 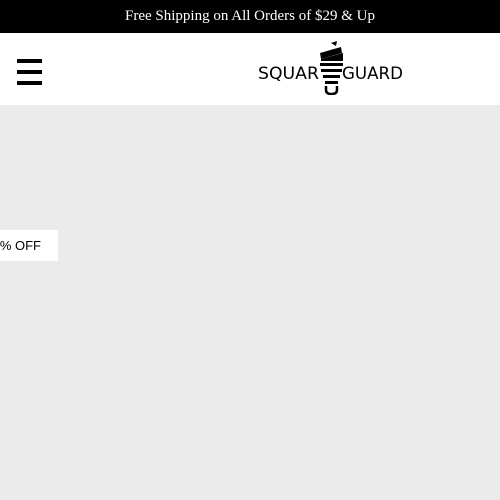 I want to click on announcement-bar: Free Shipping on All Orders of $29 & Up, so click(x=250, y=16).